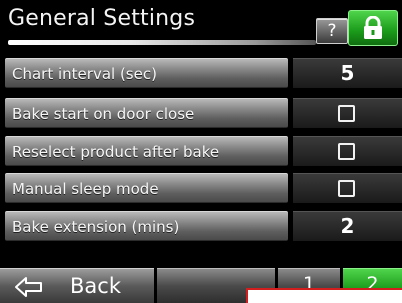 This screenshot has width=402, height=303. I want to click on setting-row-reselect-product: Reselect product after bake, so click(201, 152).